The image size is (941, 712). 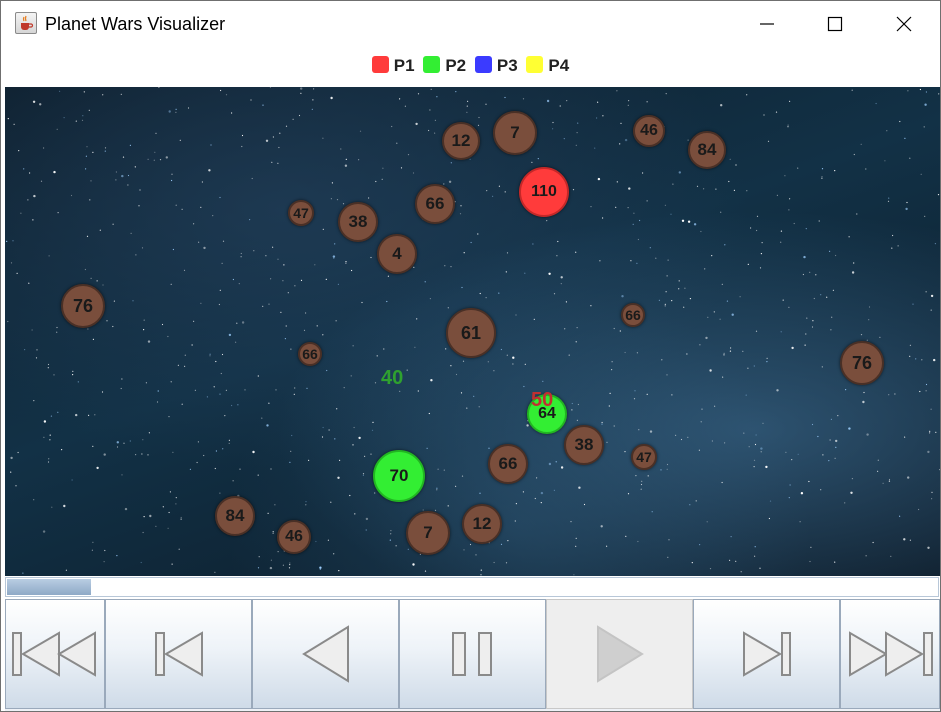 I want to click on legend-item-p3: P3, so click(x=496, y=65).